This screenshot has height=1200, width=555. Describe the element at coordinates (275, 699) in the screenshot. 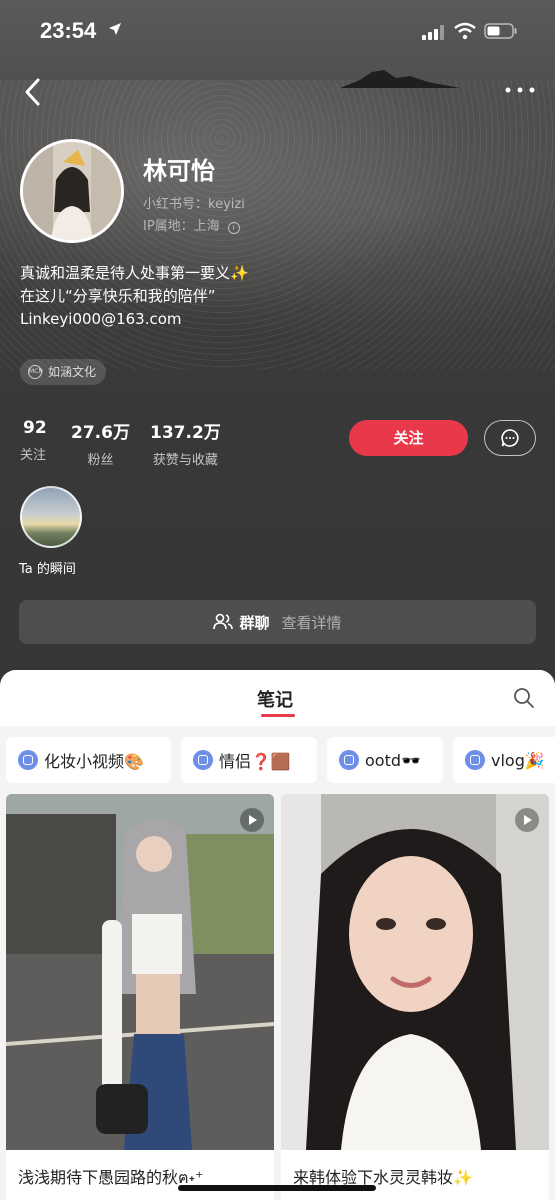

I see `tab-notes: 笔记` at that location.